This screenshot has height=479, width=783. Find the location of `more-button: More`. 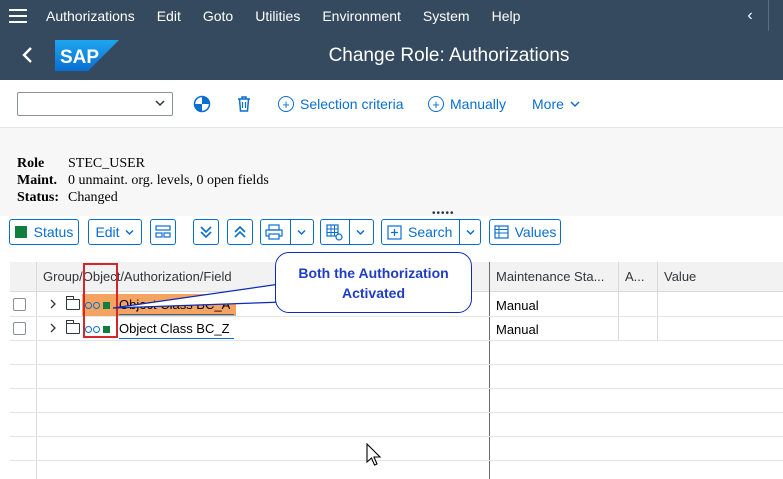

more-button: More is located at coordinates (556, 104).